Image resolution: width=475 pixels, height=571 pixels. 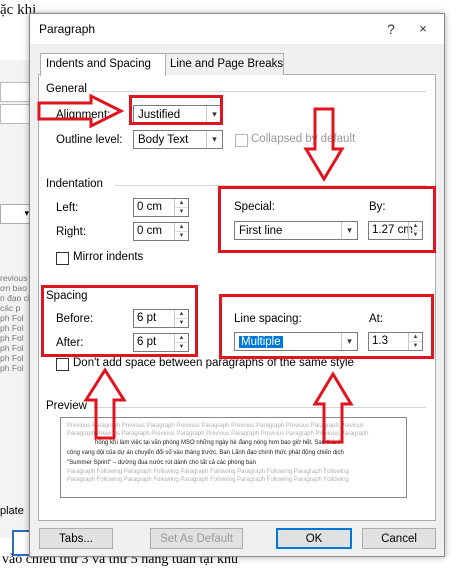 What do you see at coordinates (314, 538) in the screenshot?
I see `ok-button: OK` at bounding box center [314, 538].